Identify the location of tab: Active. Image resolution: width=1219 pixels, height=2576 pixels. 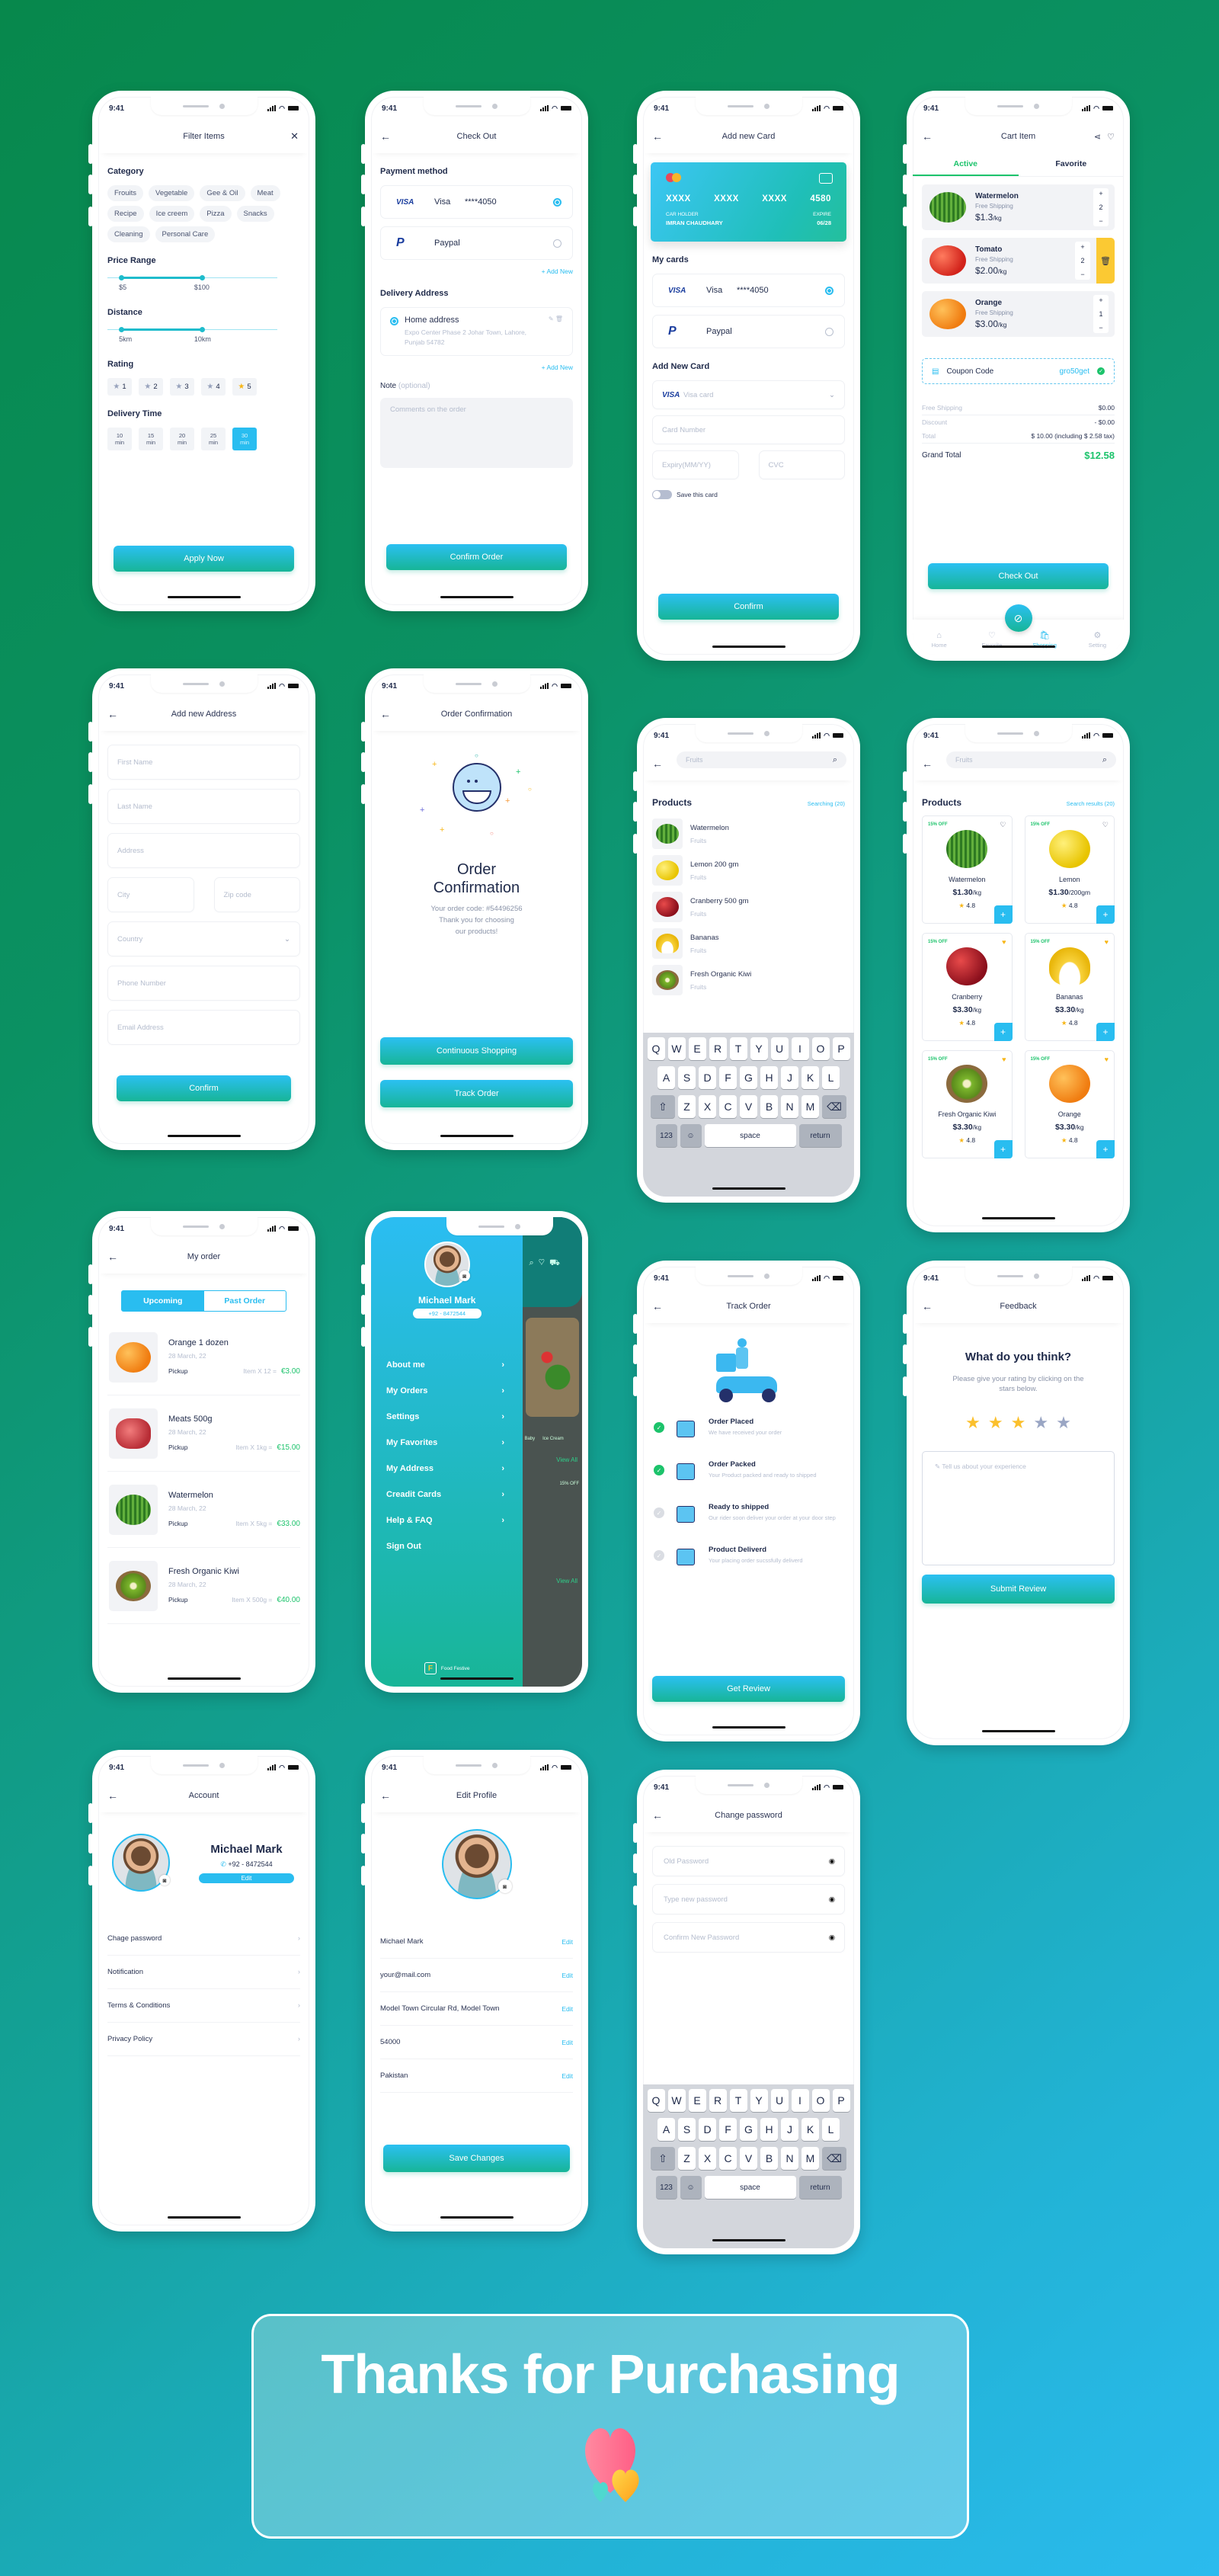
(966, 164).